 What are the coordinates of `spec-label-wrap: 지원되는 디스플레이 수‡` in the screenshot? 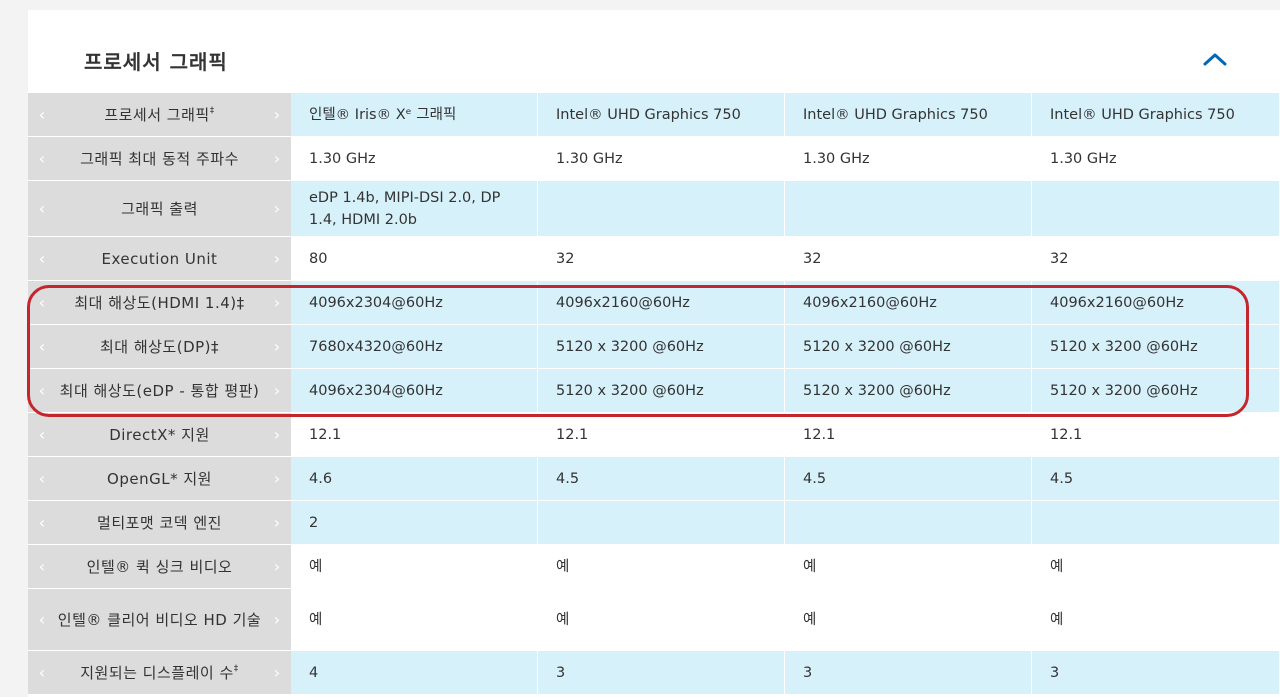 It's located at (159, 673).